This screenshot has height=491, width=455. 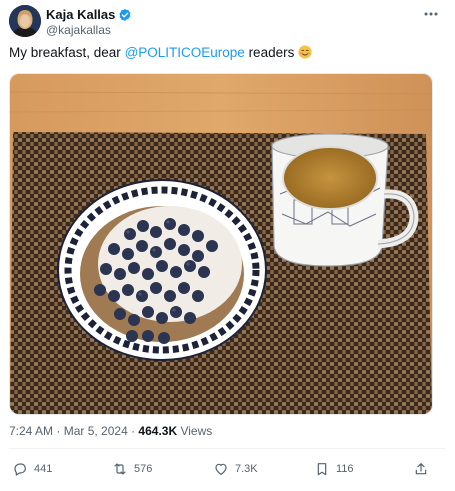 I want to click on tweet-header: Kaja Kallas @kajakallas, so click(x=227, y=21).